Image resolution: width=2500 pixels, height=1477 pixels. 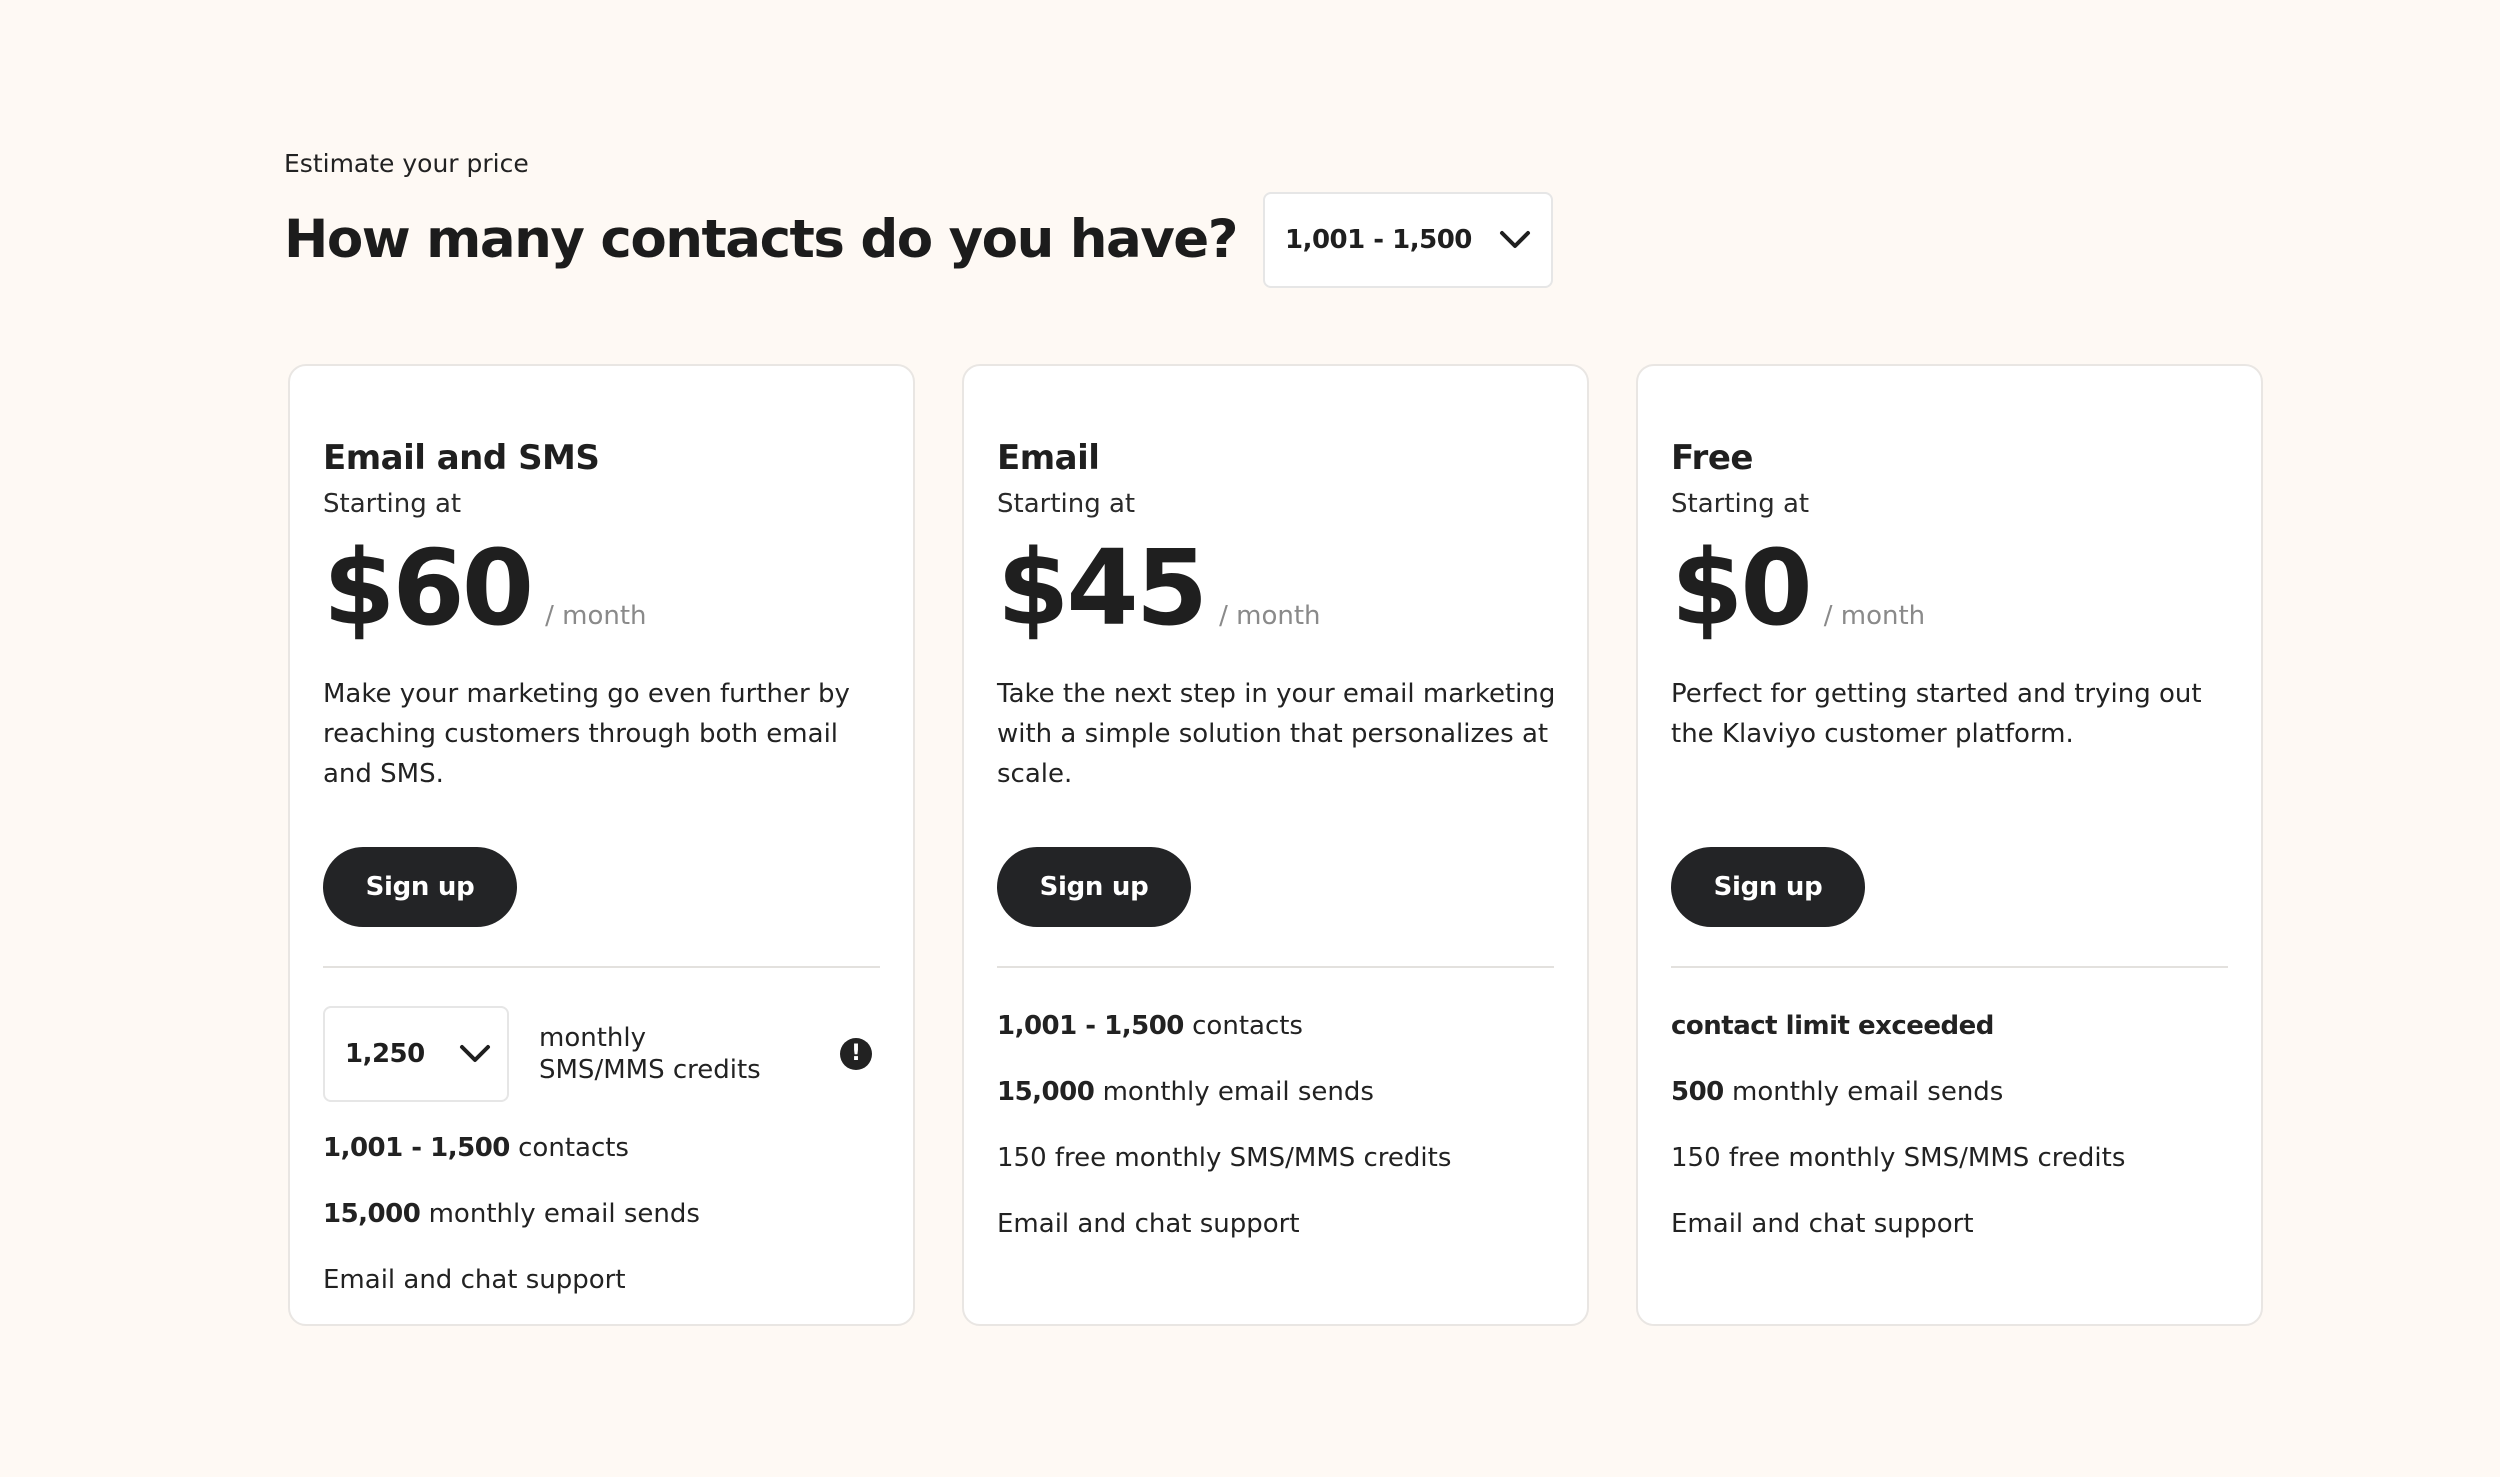 I want to click on info-icon: !, so click(x=856, y=1054).